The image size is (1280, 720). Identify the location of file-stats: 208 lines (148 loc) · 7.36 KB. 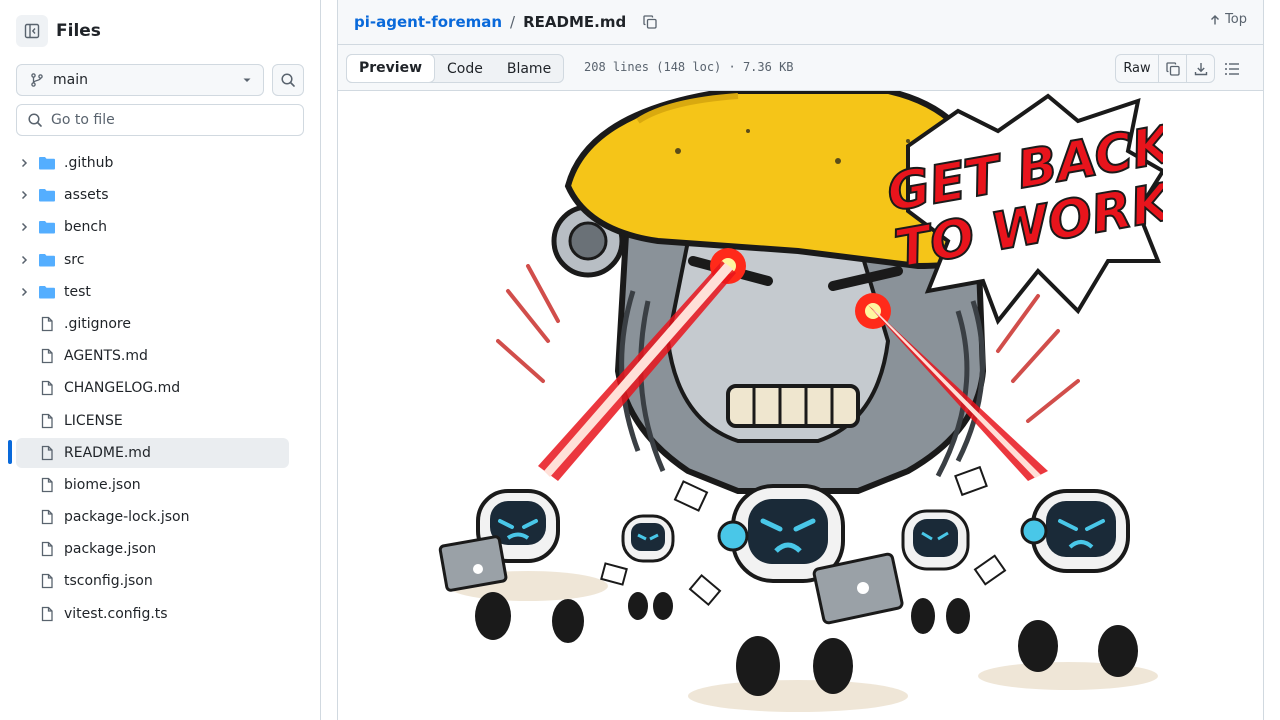
(689, 67).